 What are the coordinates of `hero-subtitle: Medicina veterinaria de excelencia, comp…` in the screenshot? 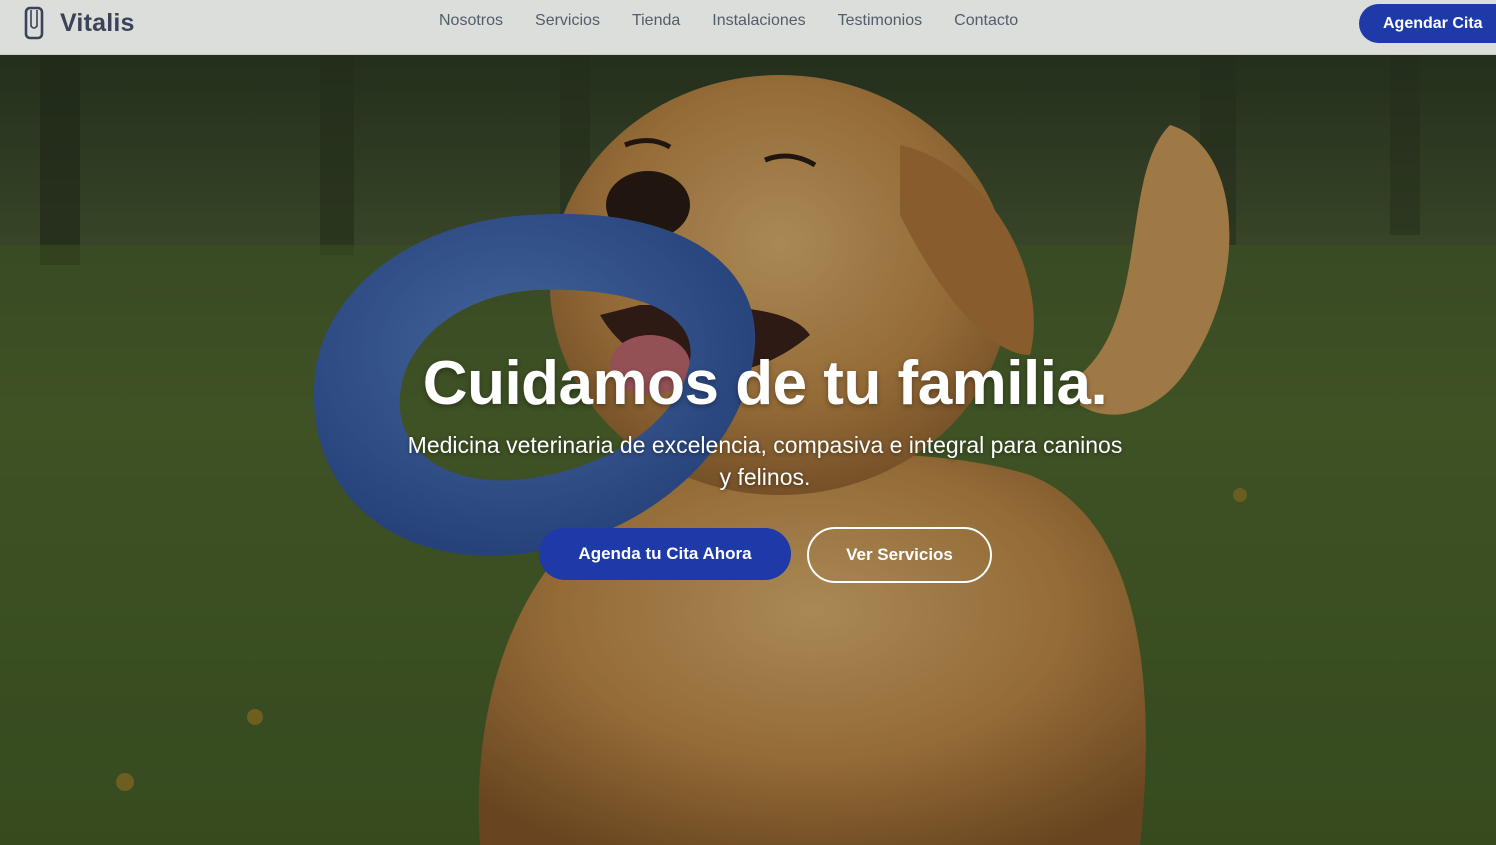 It's located at (765, 461).